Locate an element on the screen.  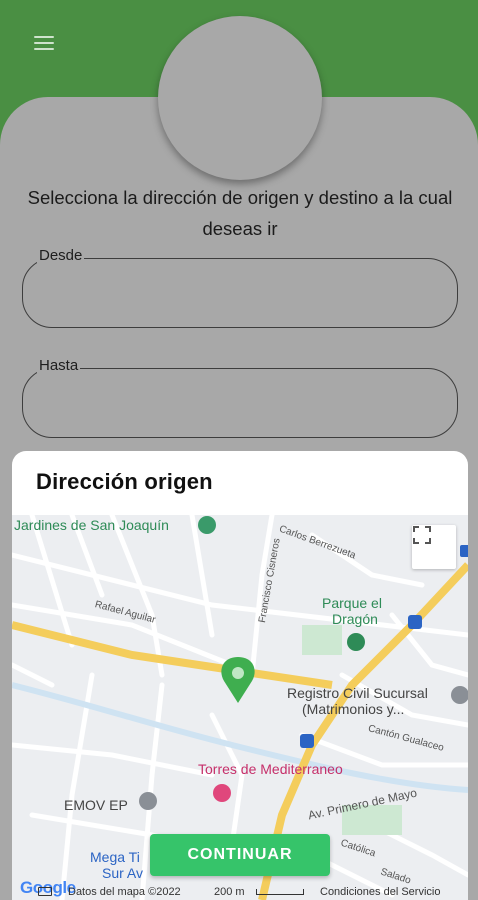
map-terms-link: Condiciones del Servicio is located at coordinates (380, 892).